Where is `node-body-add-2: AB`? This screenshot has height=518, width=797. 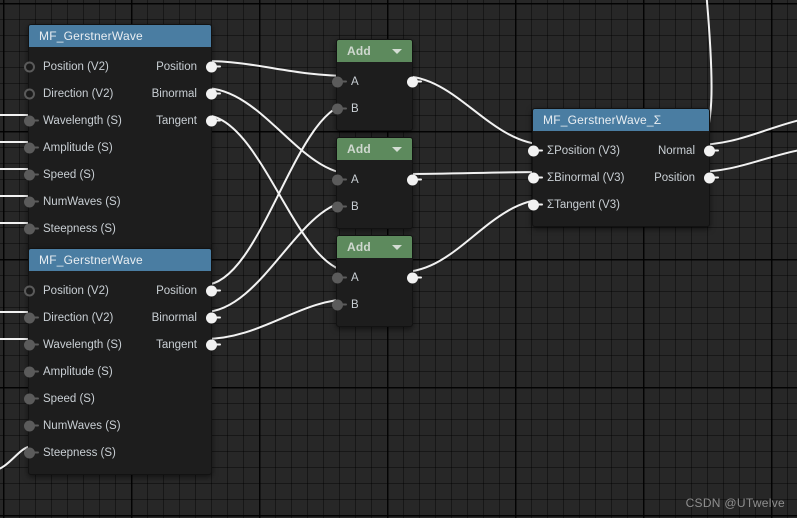
node-body-add-2: AB is located at coordinates (374, 194).